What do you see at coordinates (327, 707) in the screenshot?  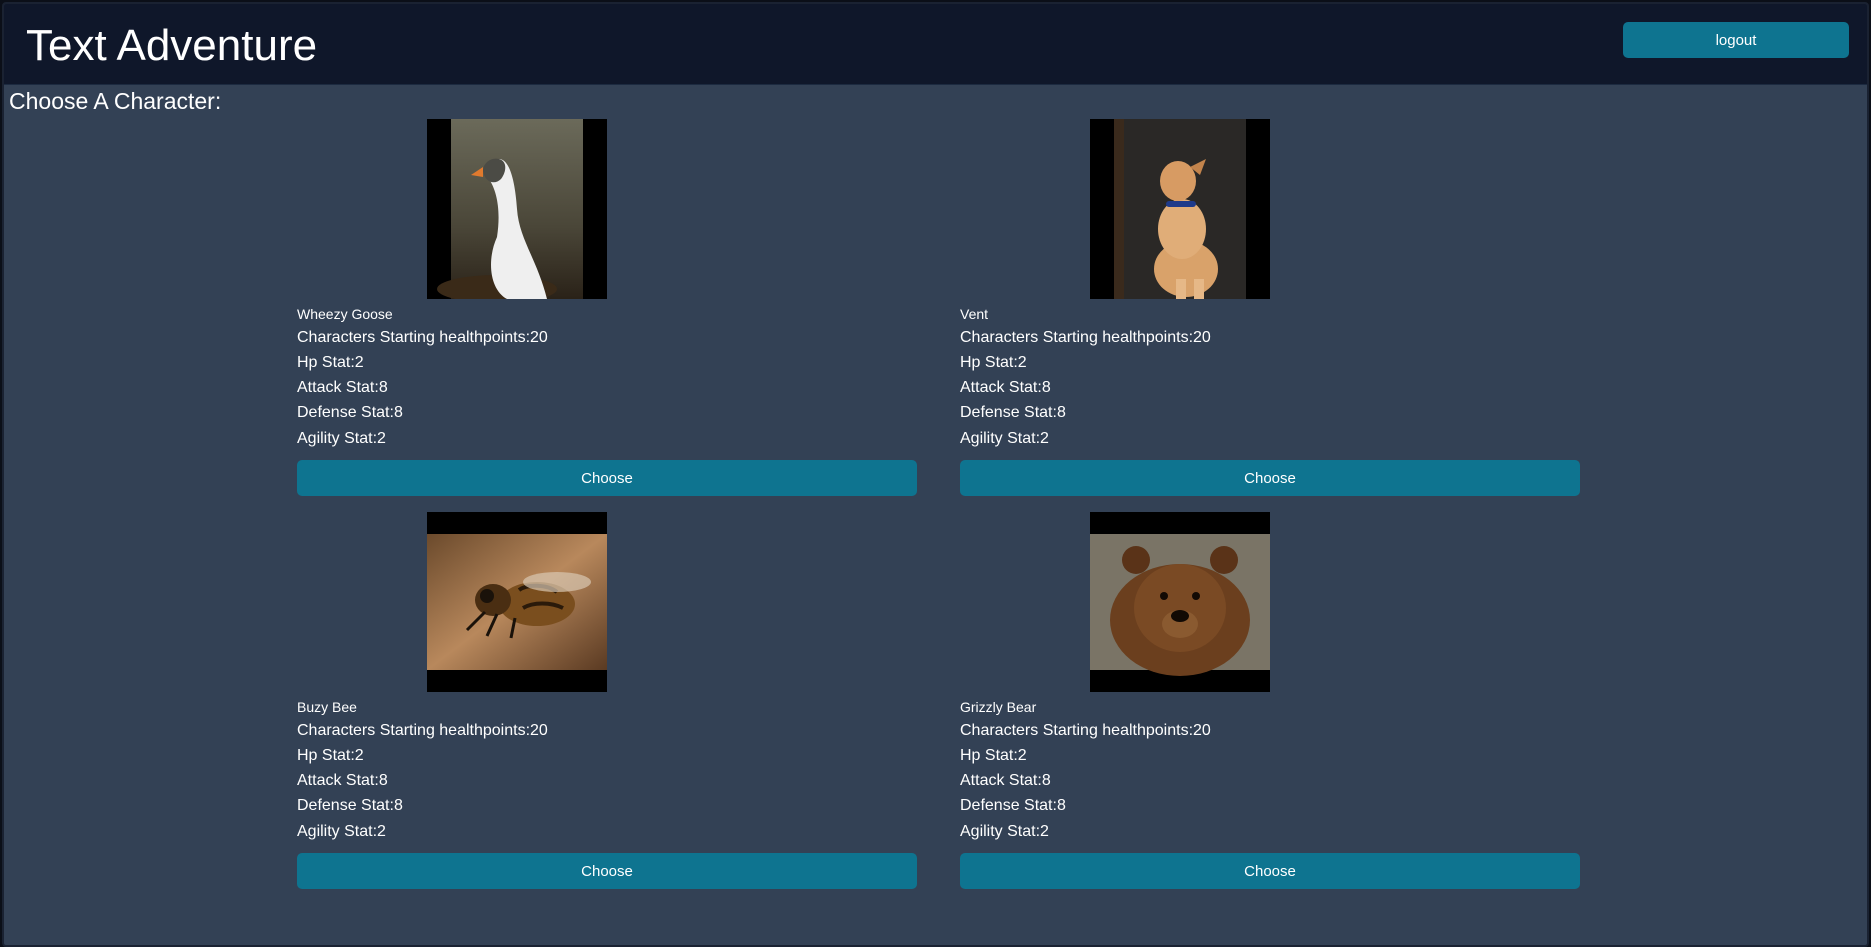 I see `character-name: Buzy Bee` at bounding box center [327, 707].